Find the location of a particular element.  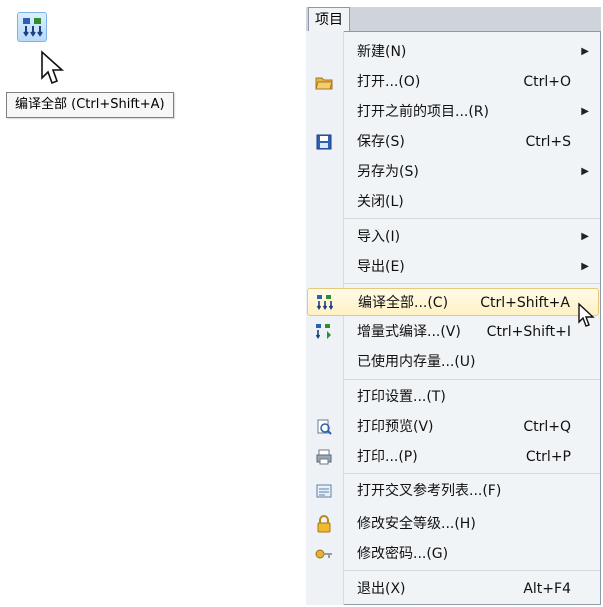

menu-item-label: 修改安全等级...(H) is located at coordinates (416, 524).